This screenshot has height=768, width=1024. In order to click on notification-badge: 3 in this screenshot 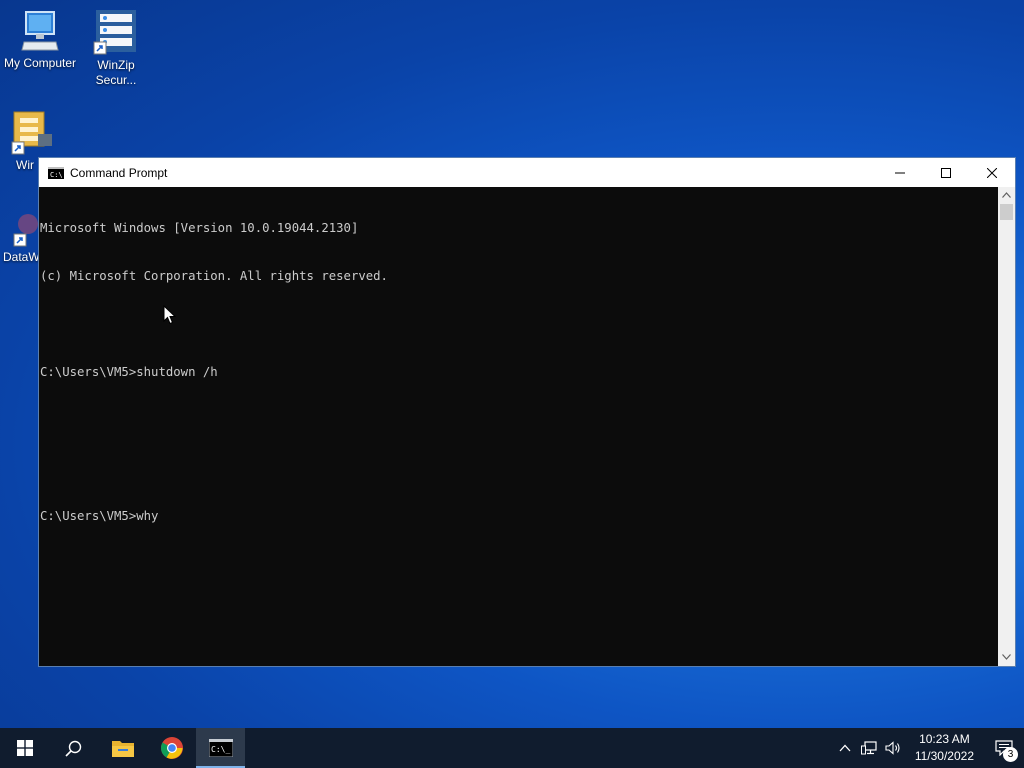, I will do `click(1010, 754)`.